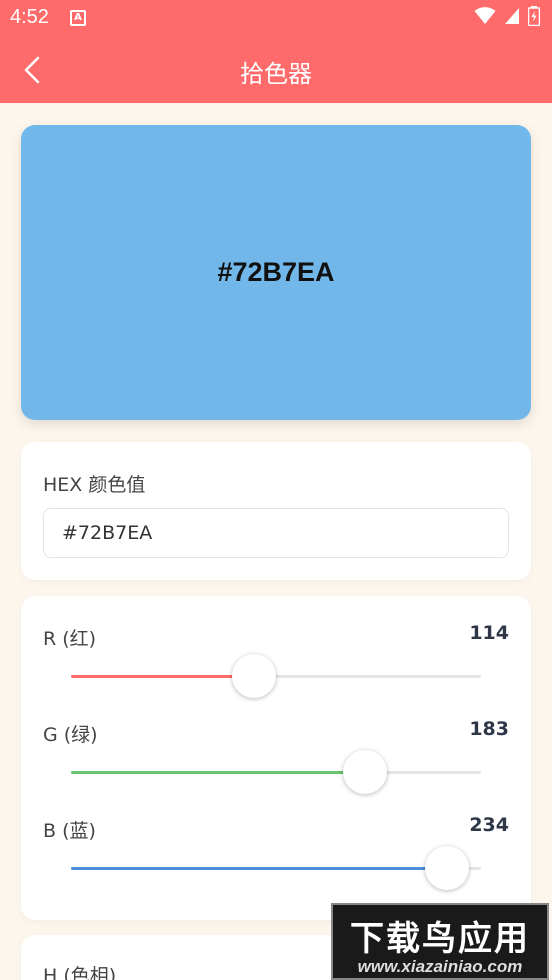 This screenshot has width=552, height=980. I want to click on red-value: 114, so click(489, 633).